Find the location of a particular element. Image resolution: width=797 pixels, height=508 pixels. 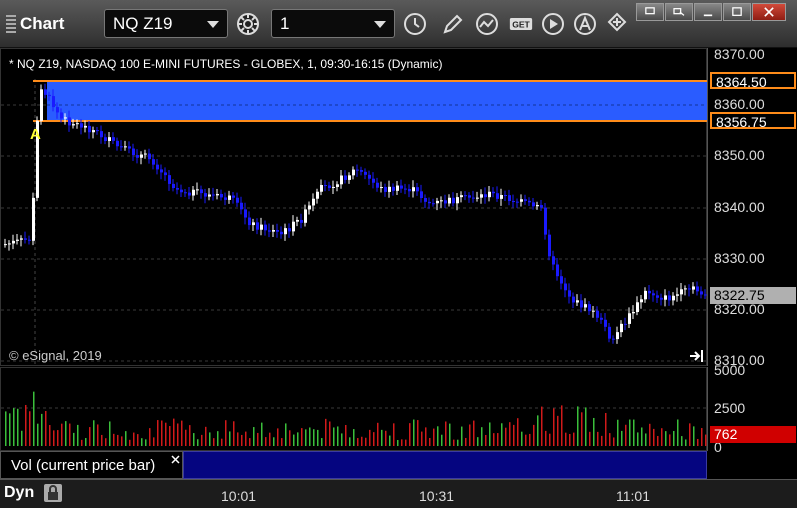

window-title: Chart is located at coordinates (35, 24).